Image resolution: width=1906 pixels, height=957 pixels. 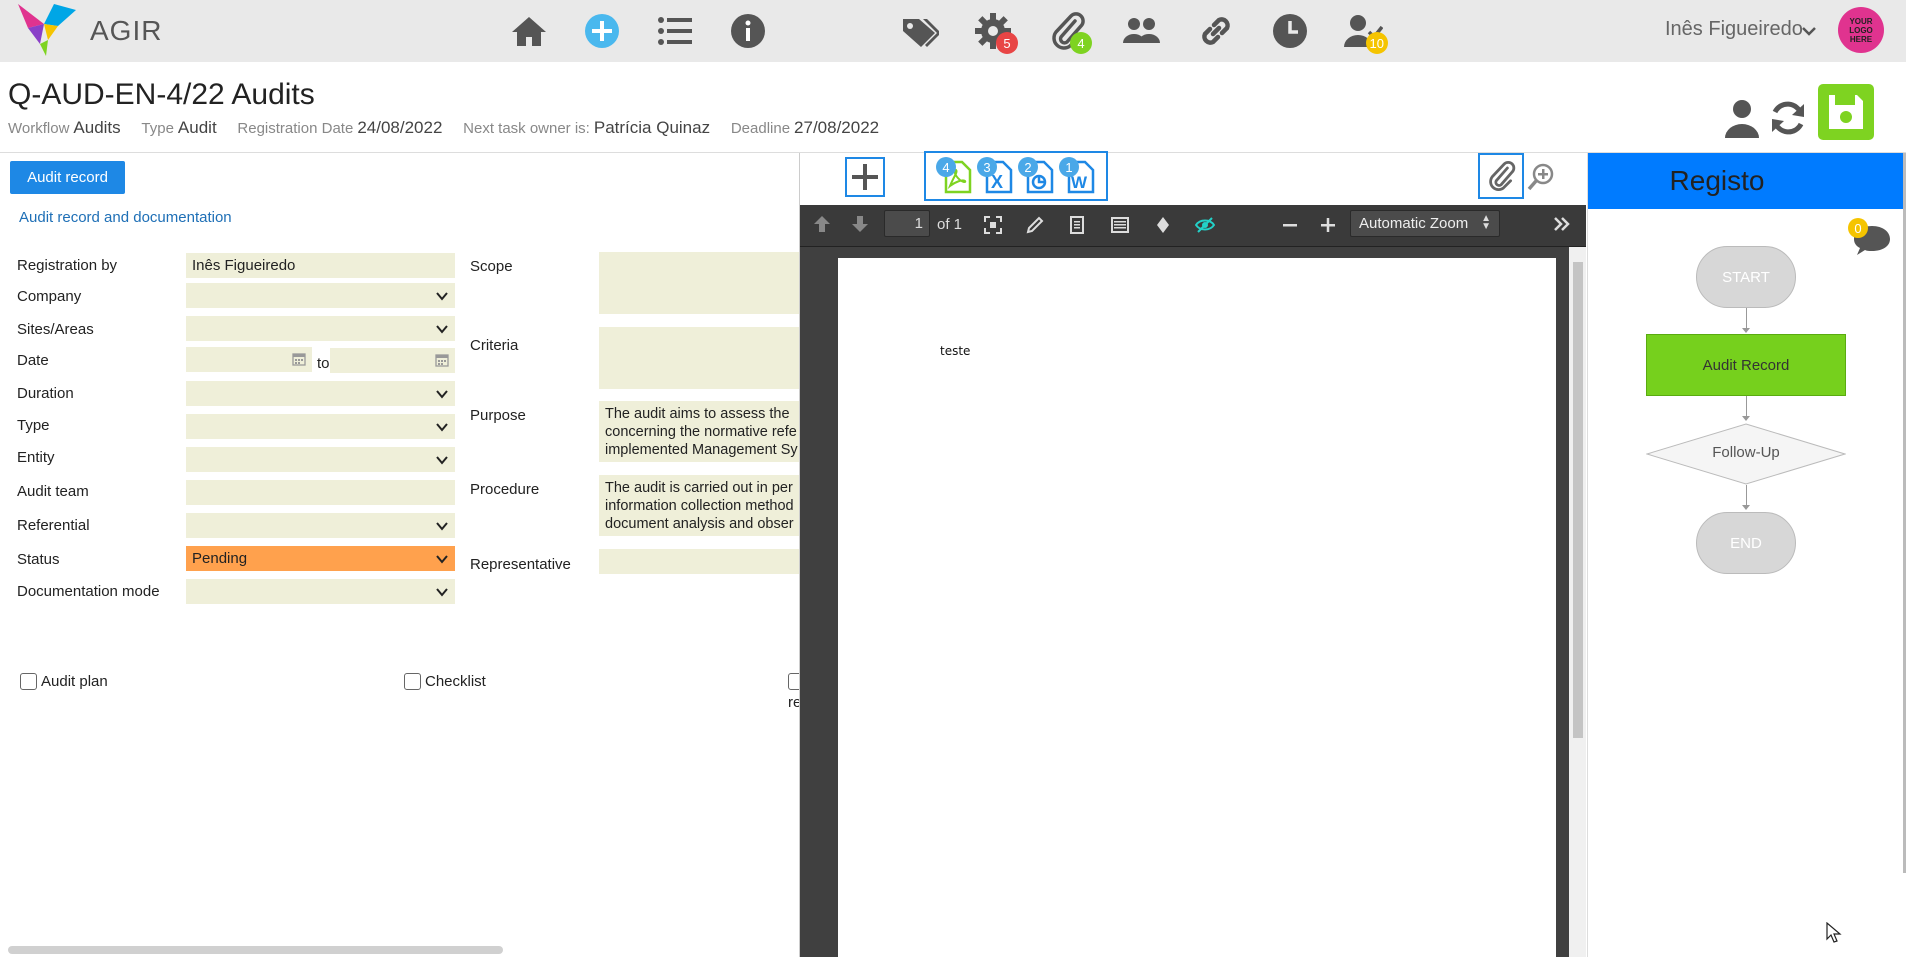 I want to click on page-title: Q-AUD-EN-4/22 Audits, so click(x=161, y=94).